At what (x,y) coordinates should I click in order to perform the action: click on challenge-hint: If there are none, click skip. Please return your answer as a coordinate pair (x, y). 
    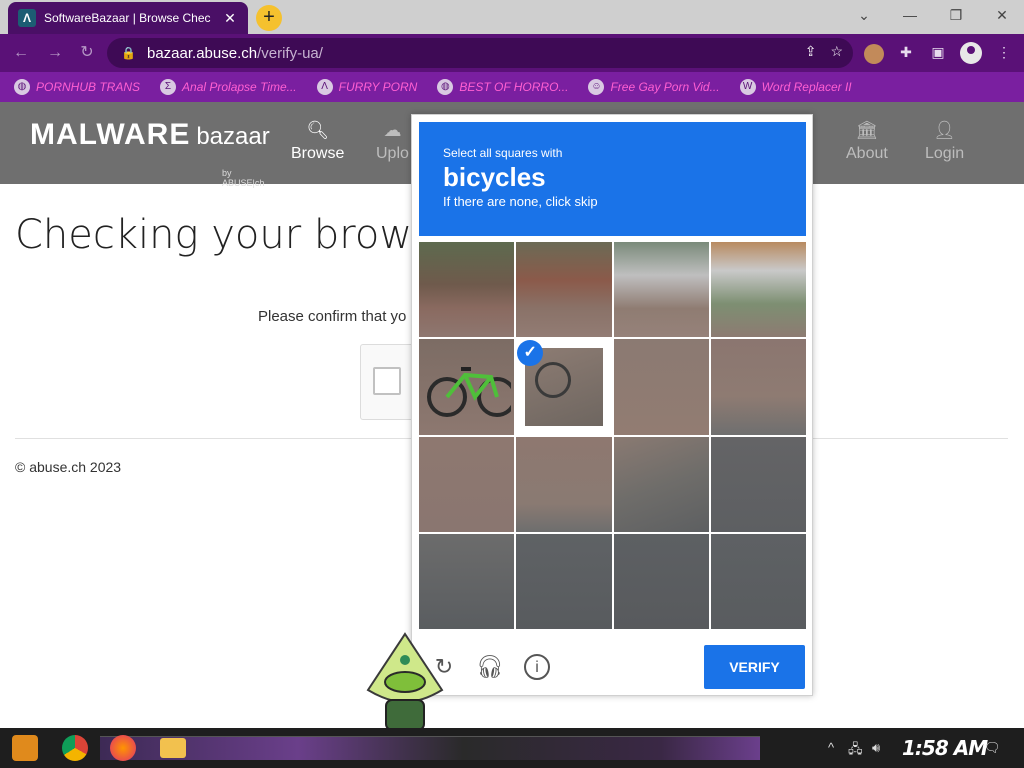
    Looking at the image, I should click on (520, 201).